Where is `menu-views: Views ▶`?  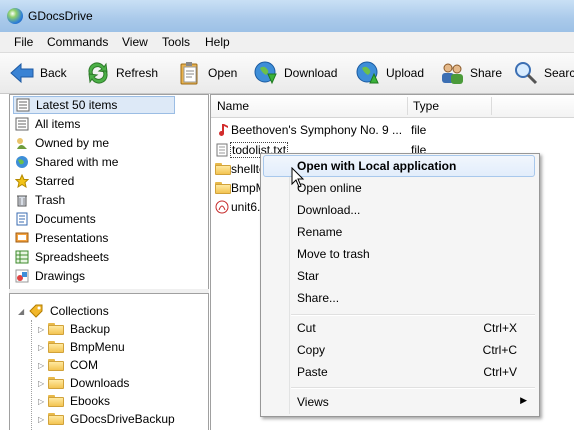 menu-views: Views ▶ is located at coordinates (399, 402).